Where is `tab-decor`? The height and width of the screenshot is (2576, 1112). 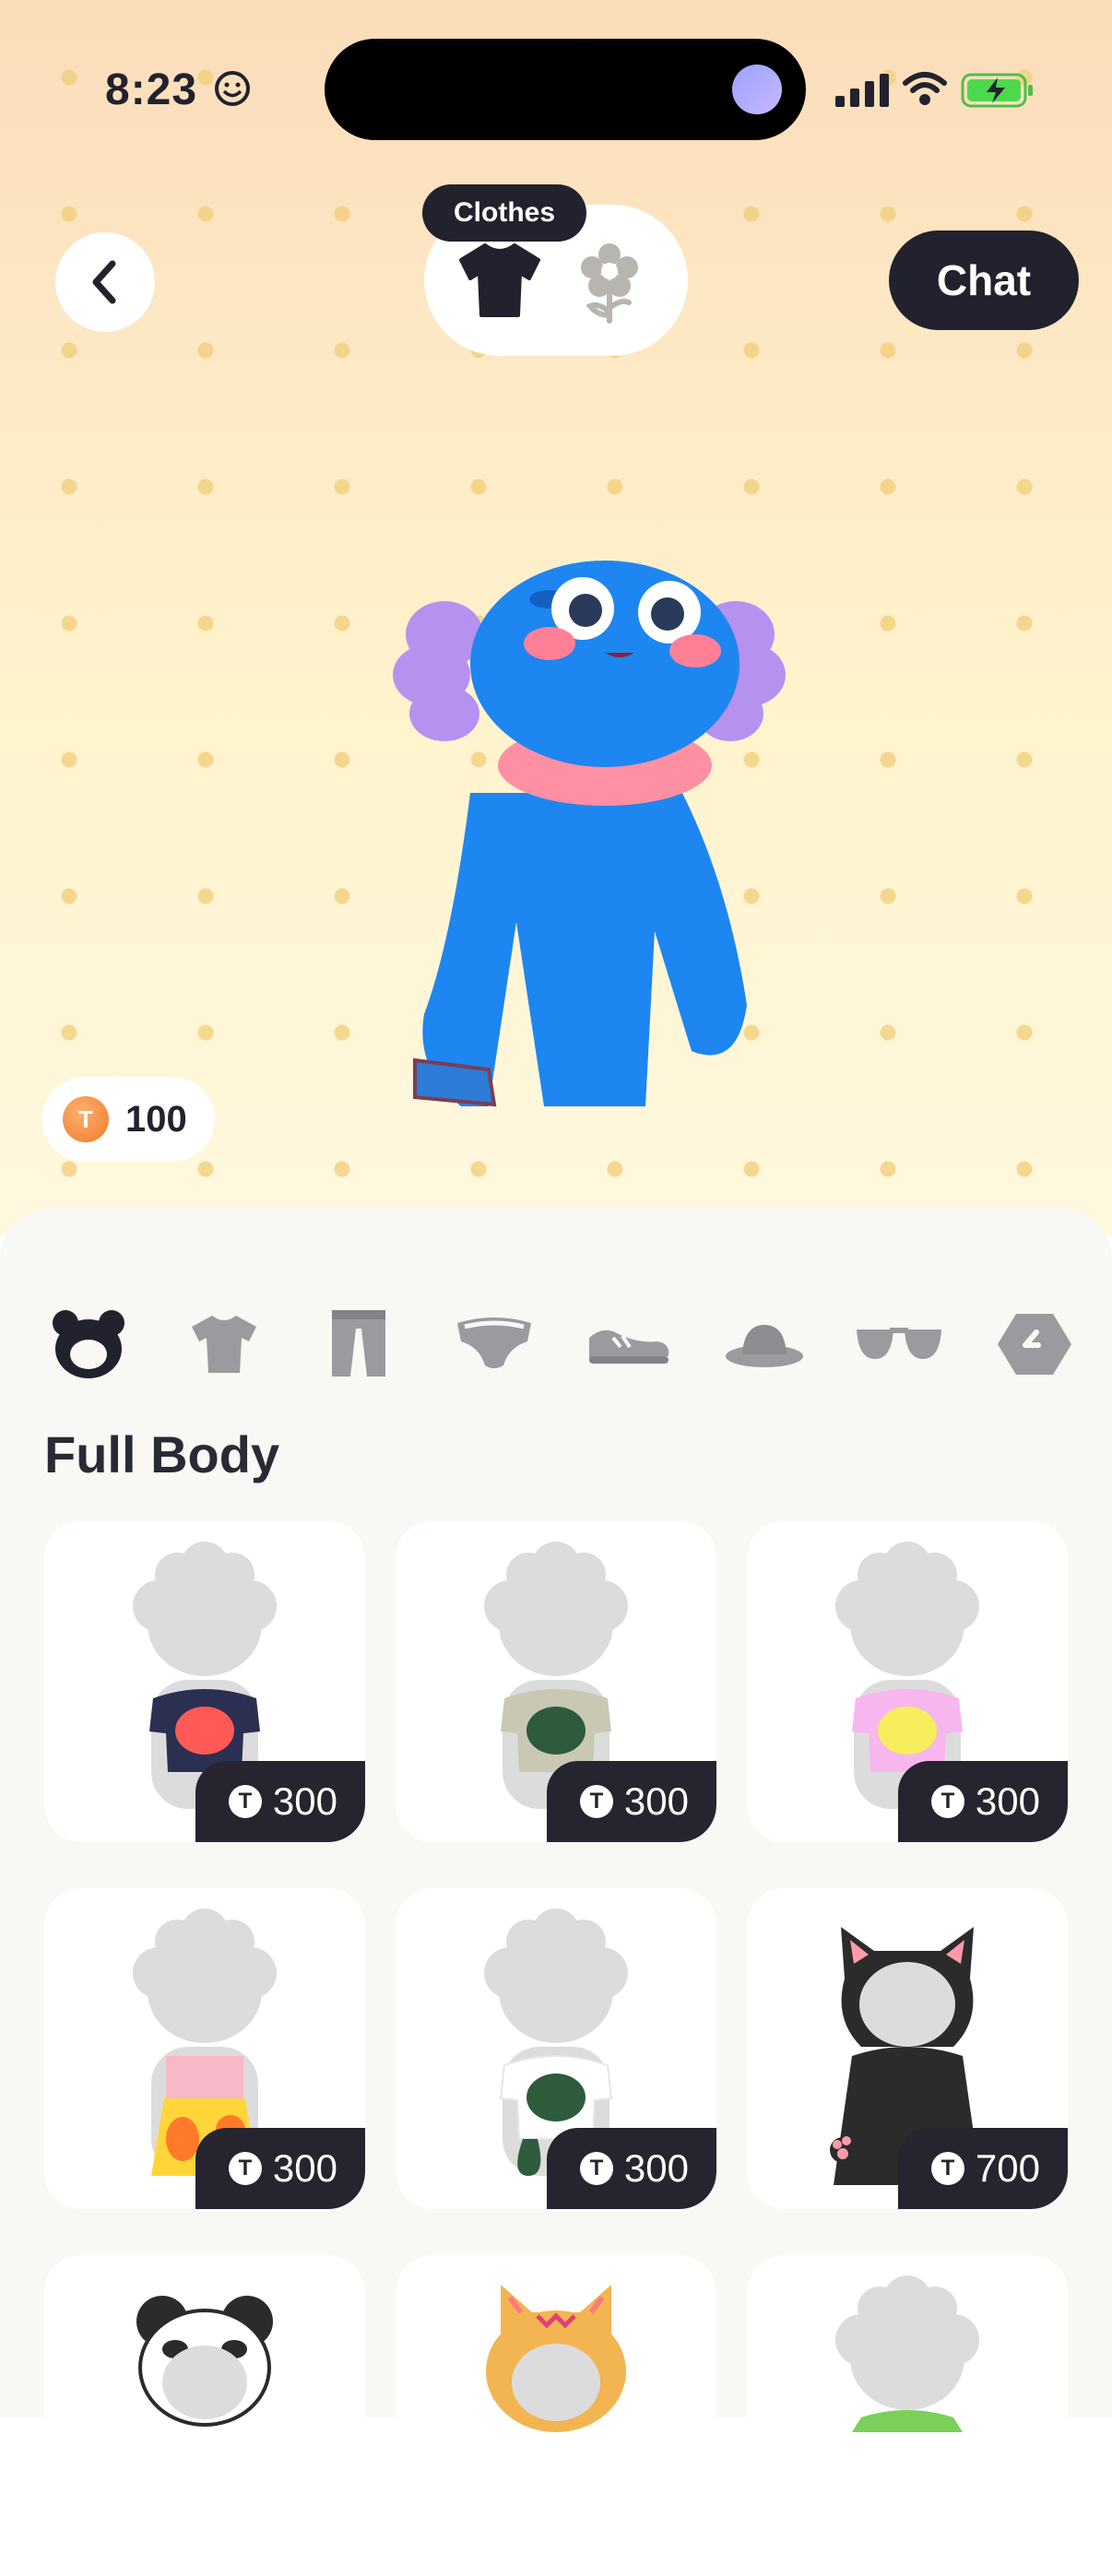
tab-decor is located at coordinates (609, 285).